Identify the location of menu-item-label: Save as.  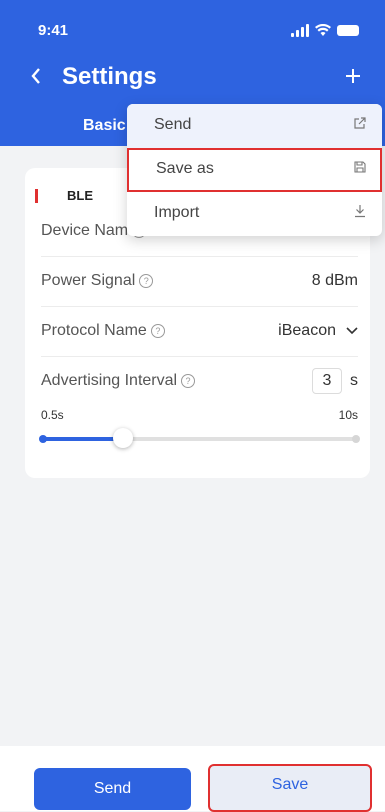
(185, 168).